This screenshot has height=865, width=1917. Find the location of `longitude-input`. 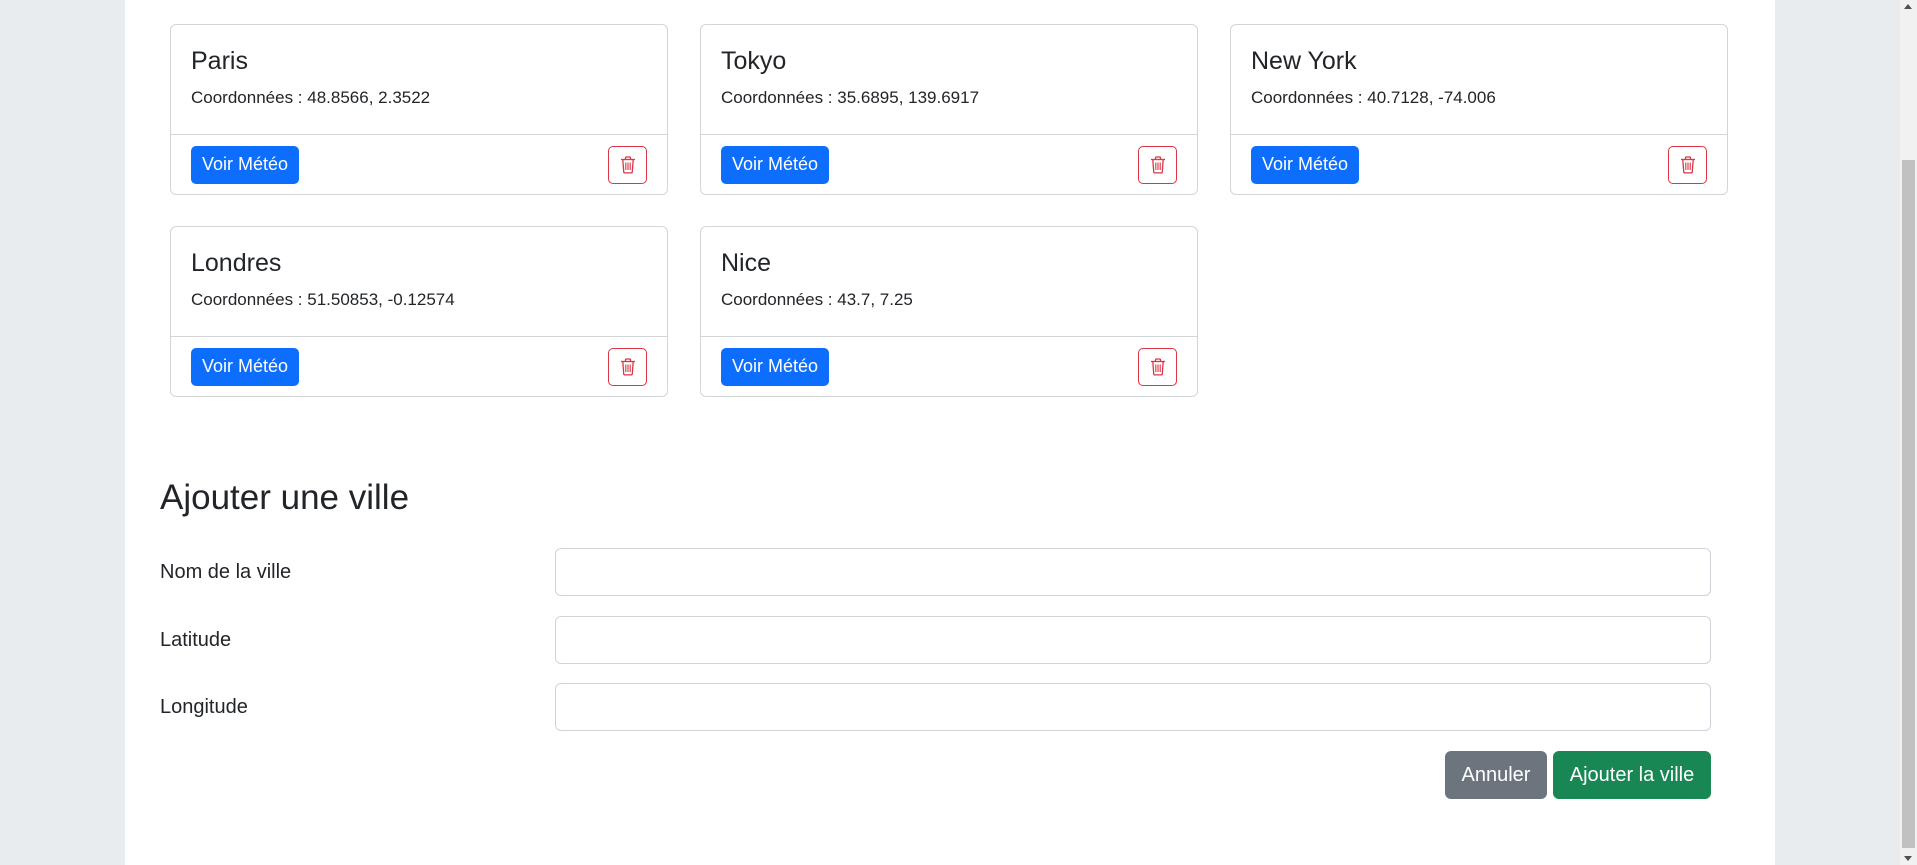

longitude-input is located at coordinates (1133, 707).